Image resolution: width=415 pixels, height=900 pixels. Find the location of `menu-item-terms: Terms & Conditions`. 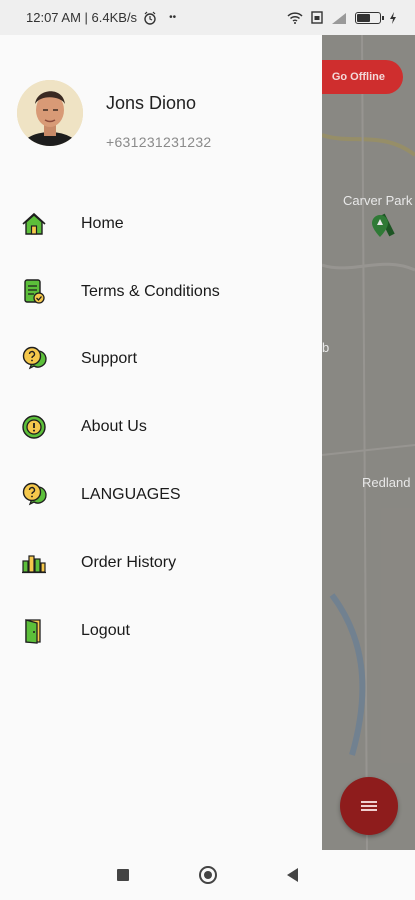

menu-item-terms: Terms & Conditions is located at coordinates (161, 292).